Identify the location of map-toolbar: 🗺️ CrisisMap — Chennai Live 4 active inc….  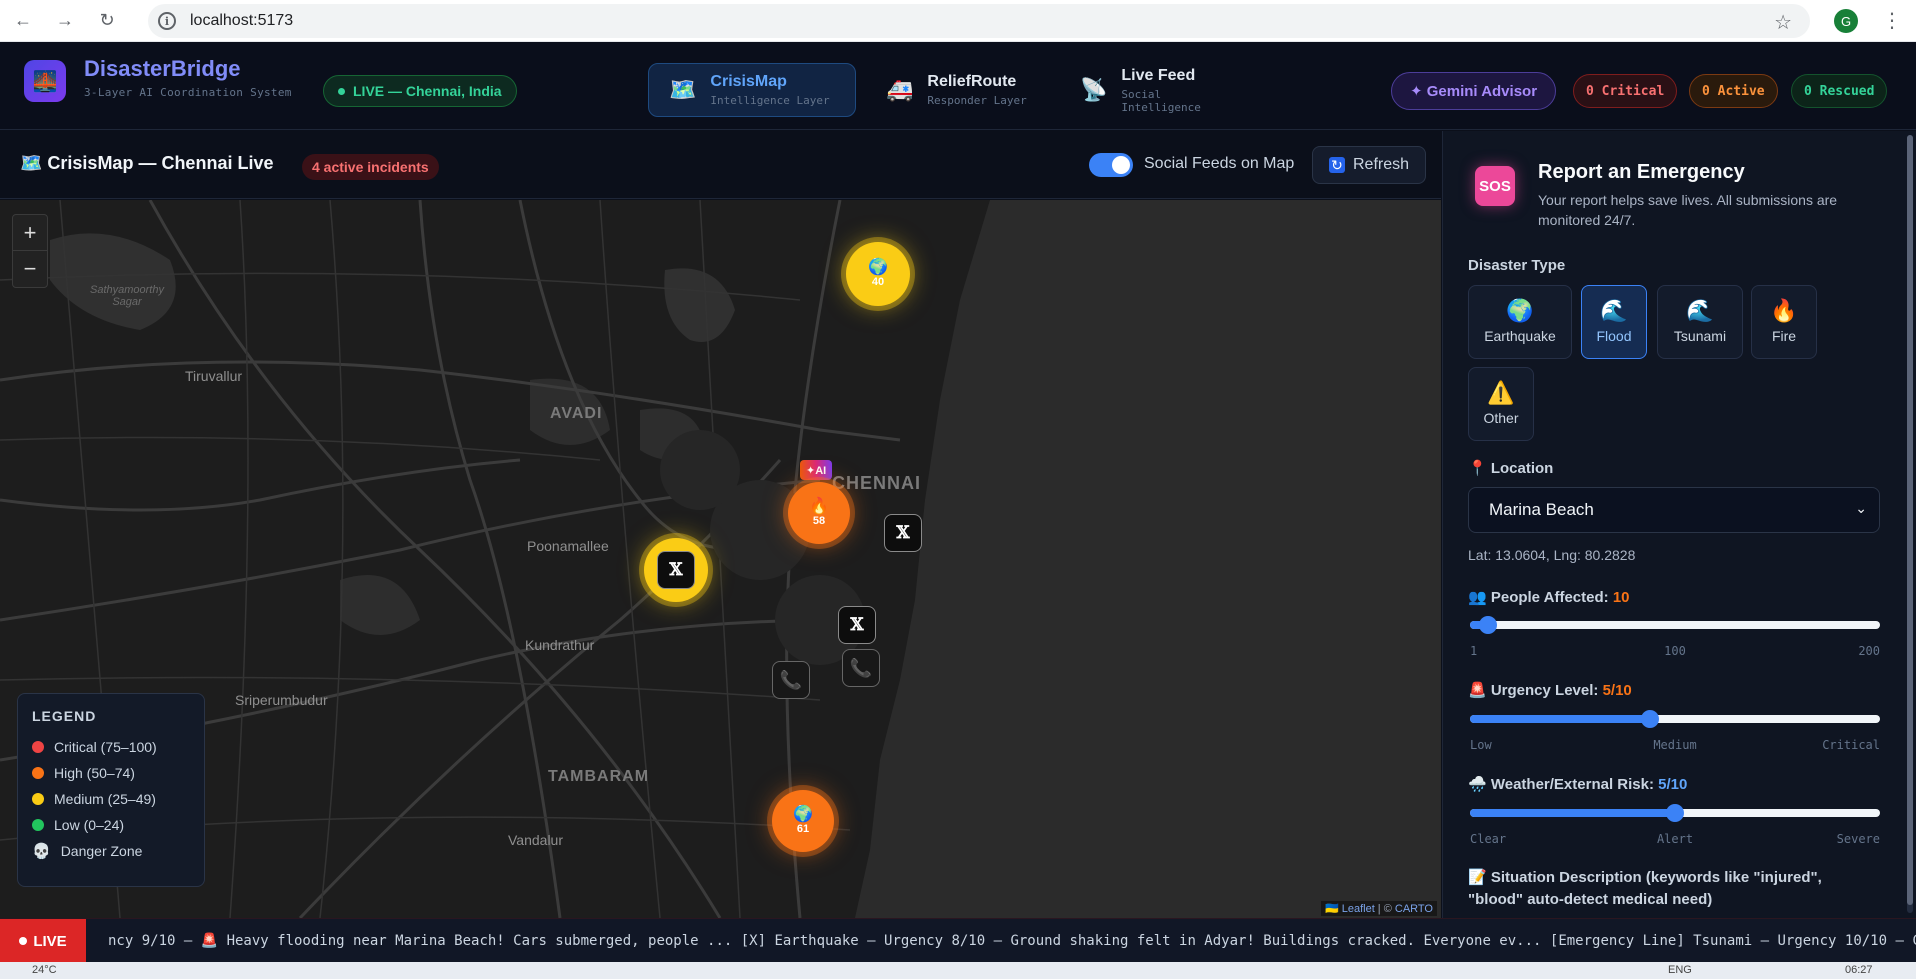
(720, 165).